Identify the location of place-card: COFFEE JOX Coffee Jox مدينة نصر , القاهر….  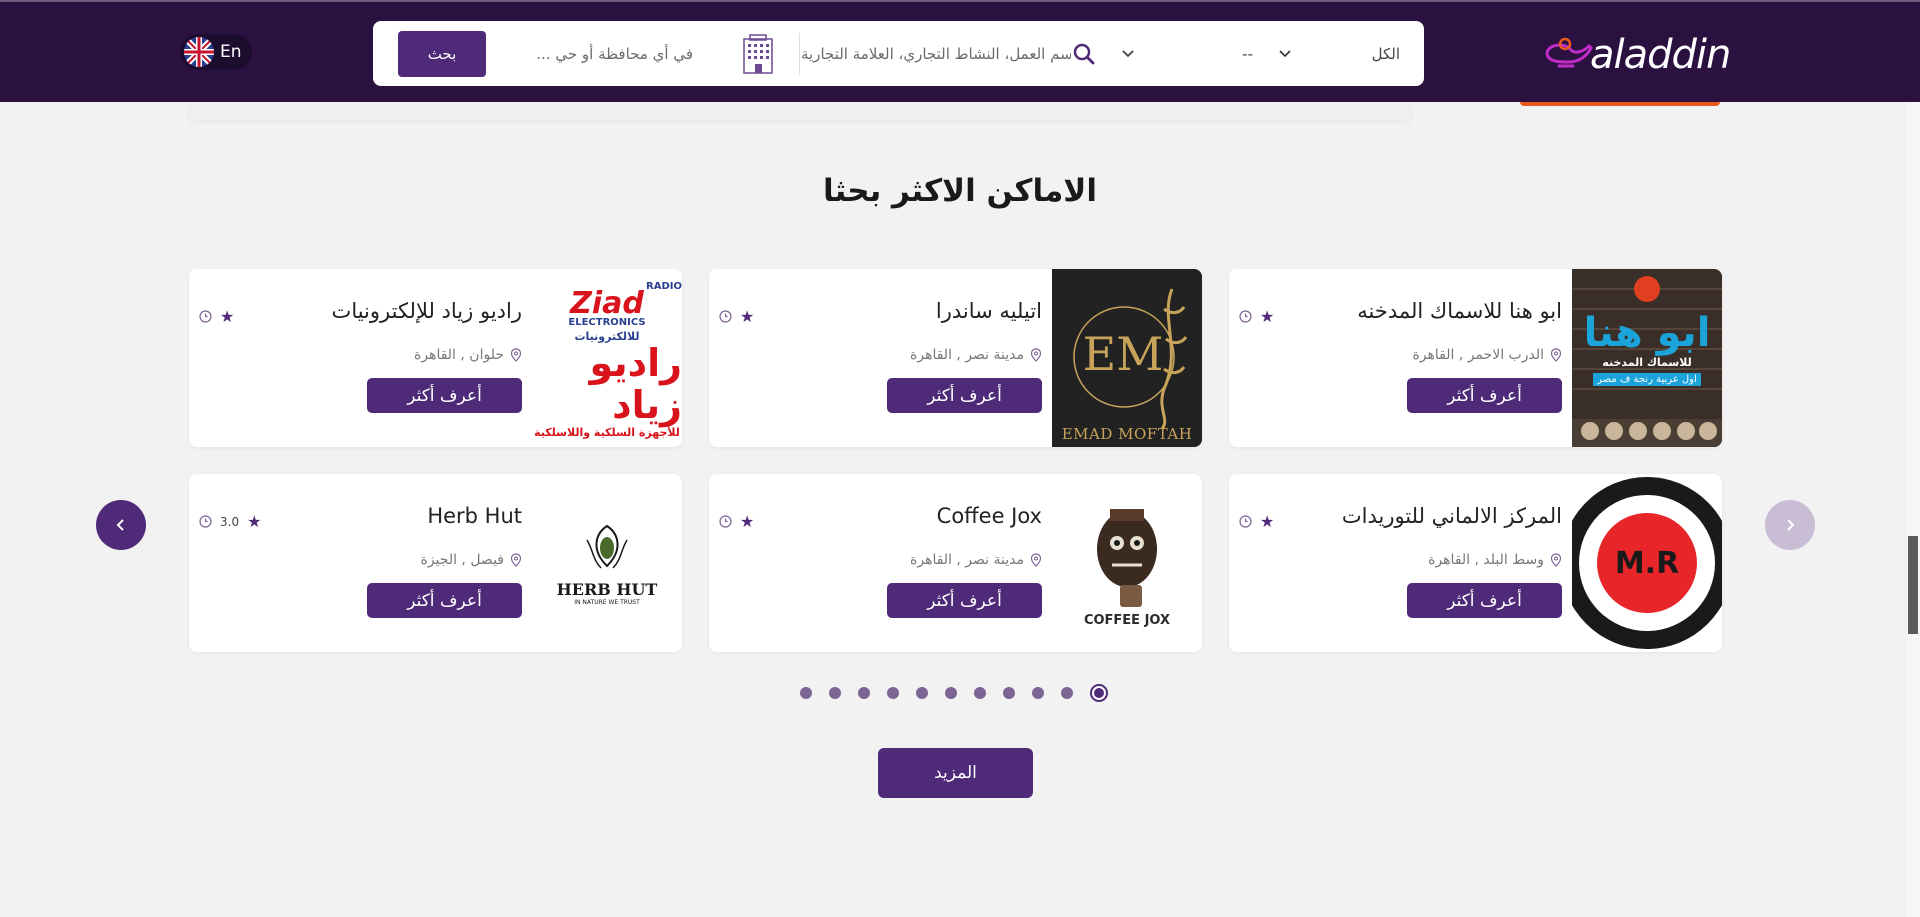
(955, 563).